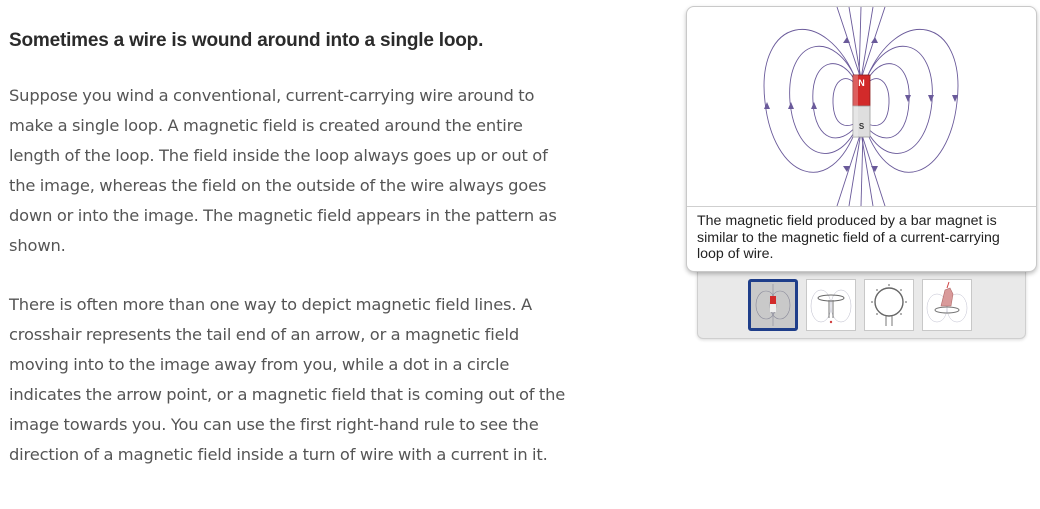 Image resolution: width=1040 pixels, height=509 pixels. I want to click on thumbnail-current-loop, so click(831, 305).